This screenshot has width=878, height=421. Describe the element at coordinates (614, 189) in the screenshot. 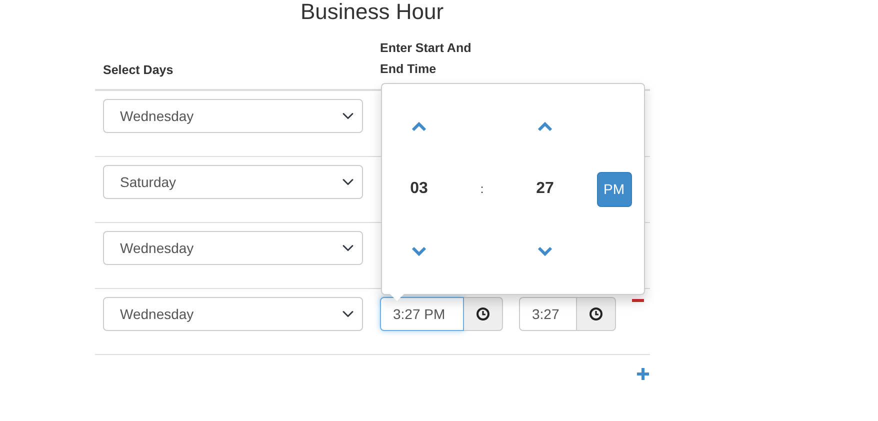

I see `meridian-toggle: PM` at that location.